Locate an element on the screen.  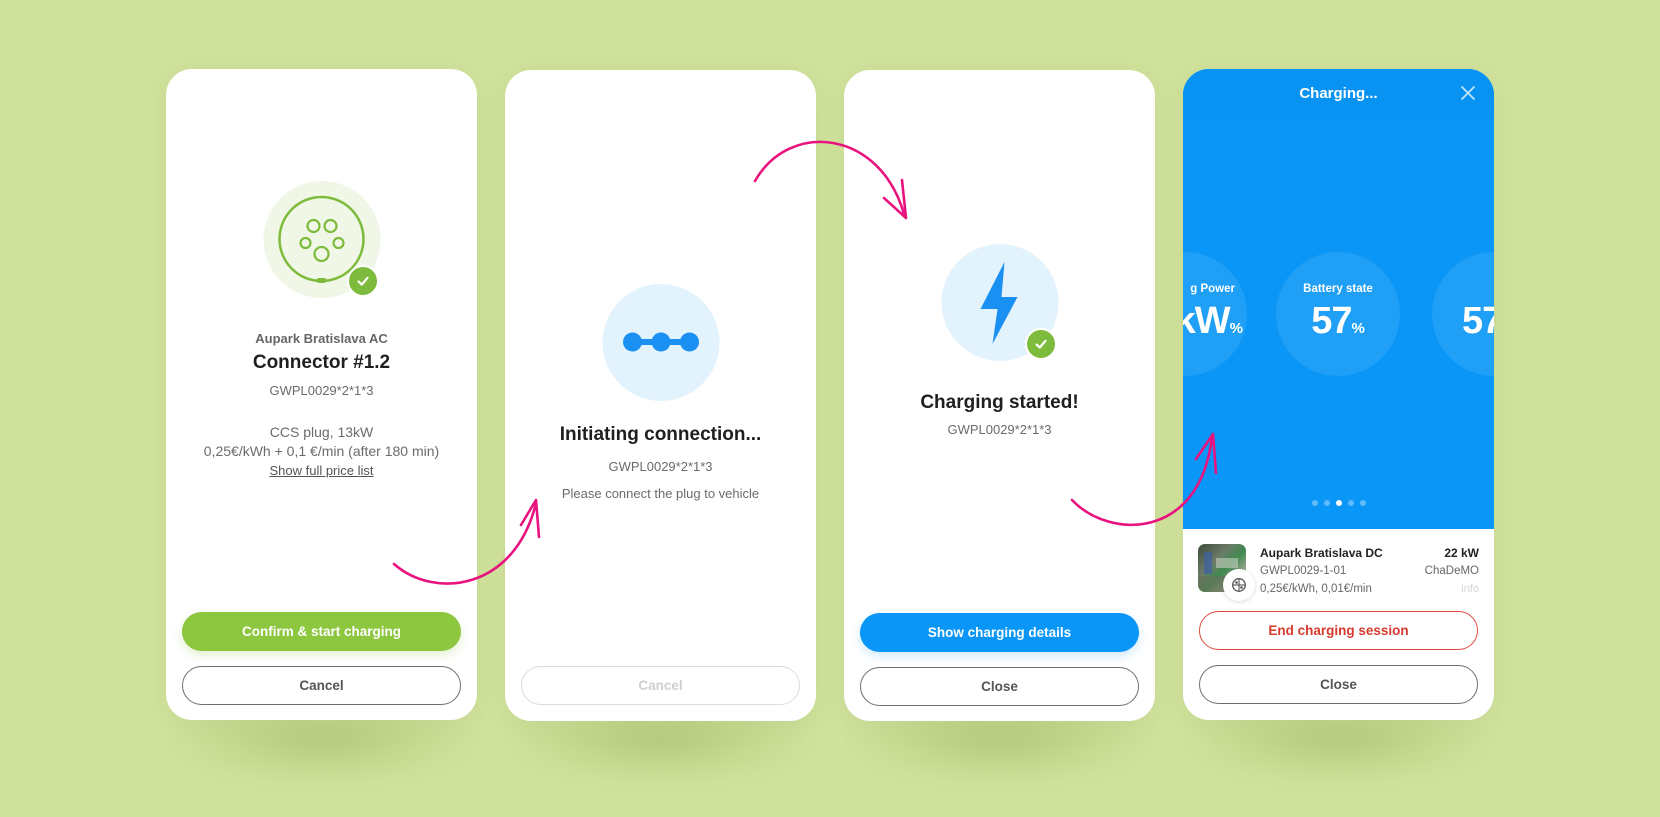
metric-value: kW% is located at coordinates (1213, 321).